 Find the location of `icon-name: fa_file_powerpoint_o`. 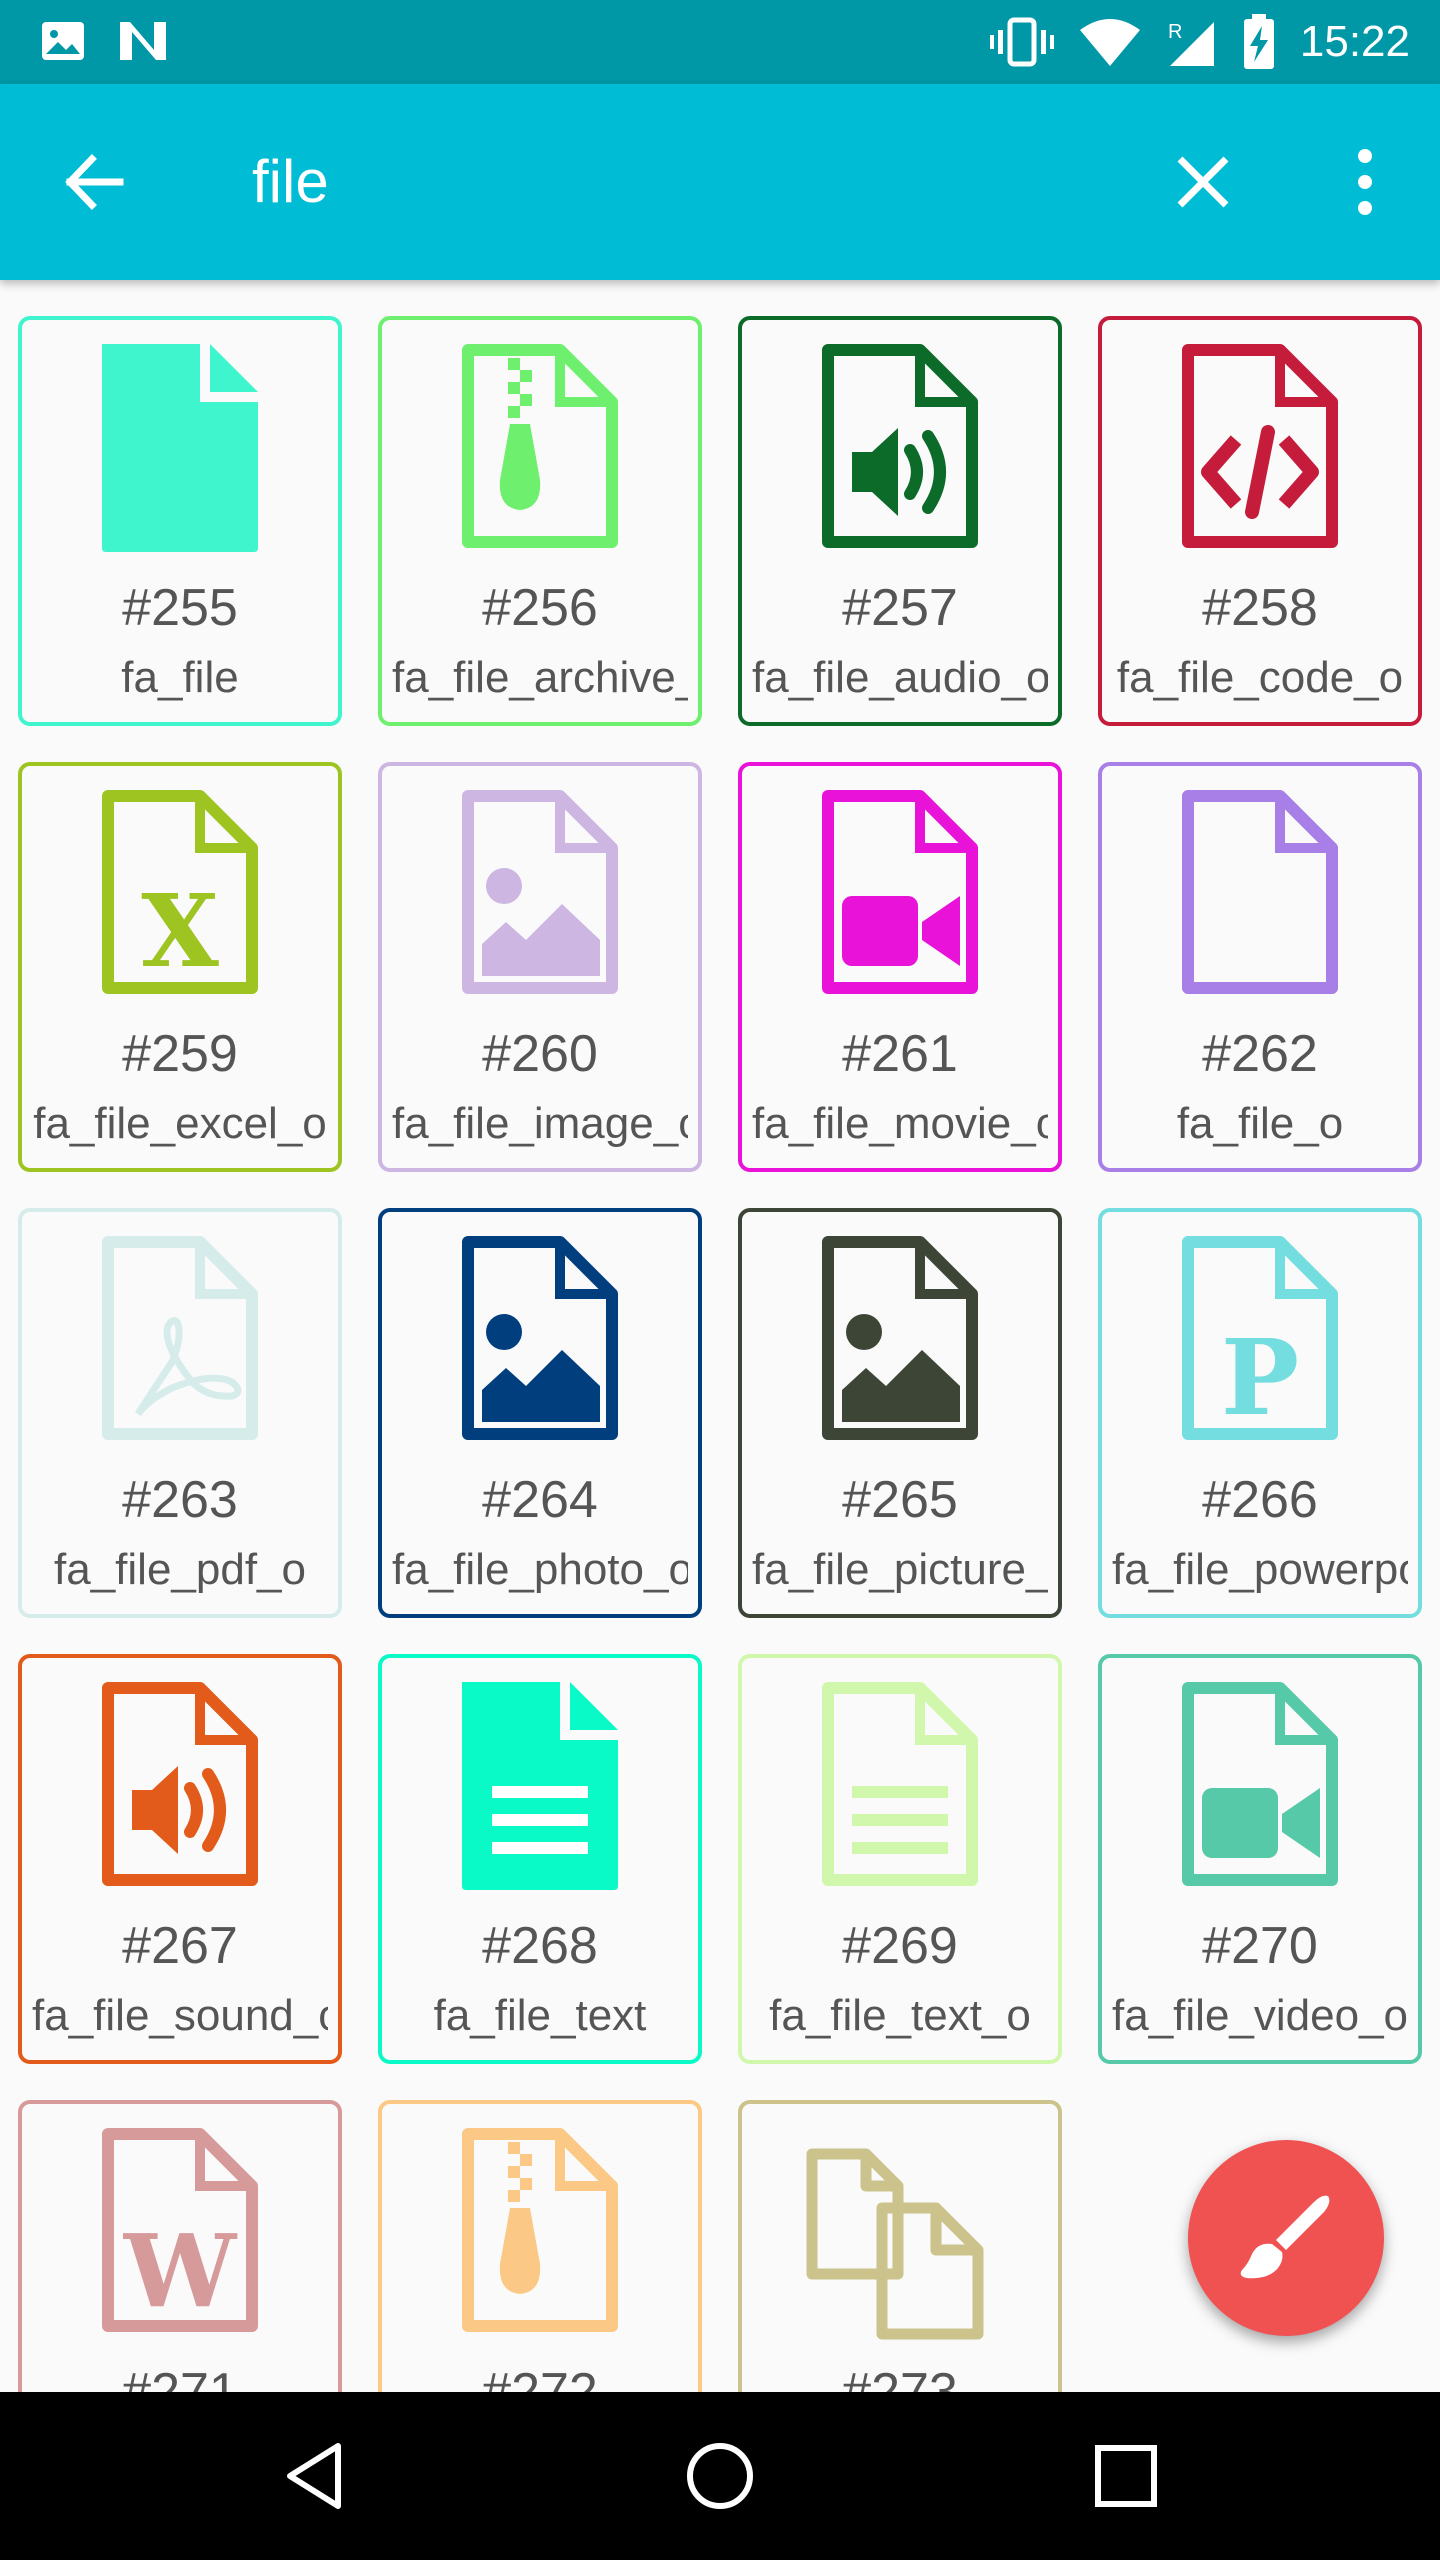

icon-name: fa_file_powerpoint_o is located at coordinates (1260, 1569).